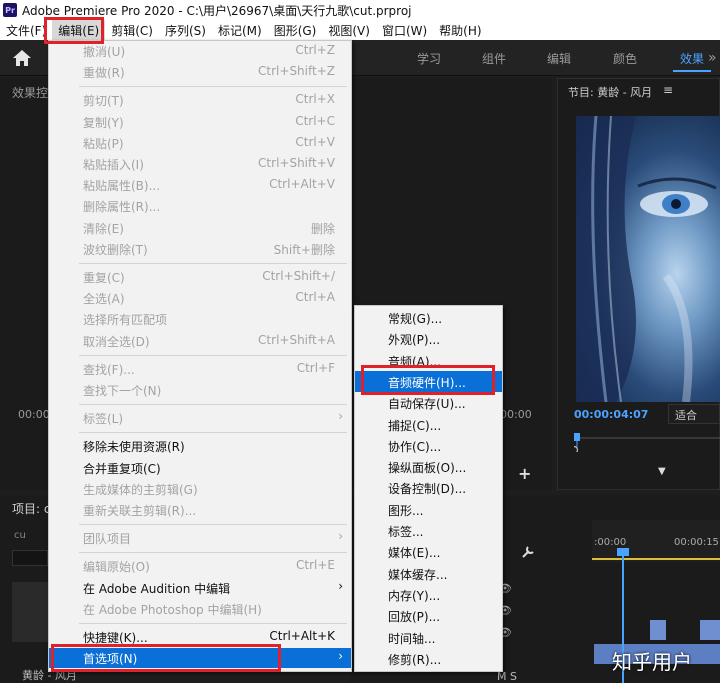  I want to click on edit-menu-item: 在 Adobe Audition 中编辑 ›, so click(200, 588).